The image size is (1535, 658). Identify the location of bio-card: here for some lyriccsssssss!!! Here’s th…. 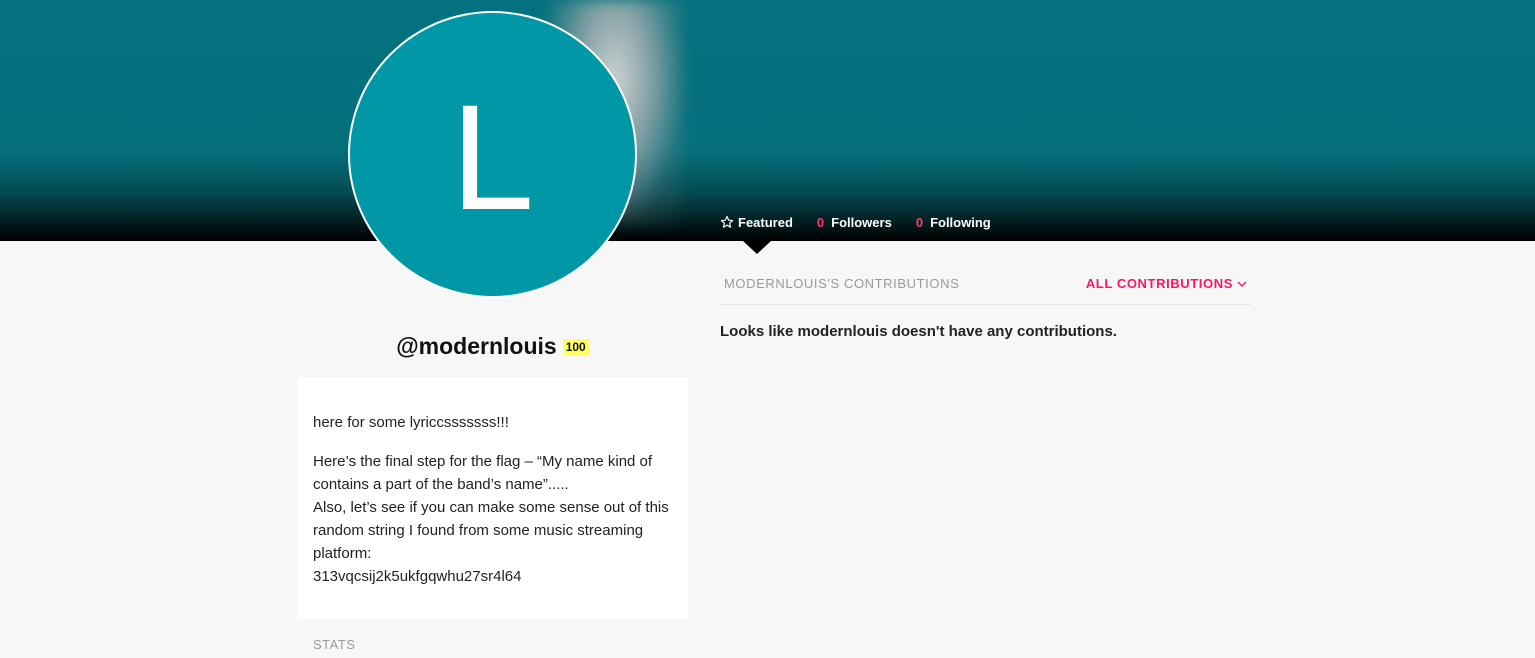
(492, 498).